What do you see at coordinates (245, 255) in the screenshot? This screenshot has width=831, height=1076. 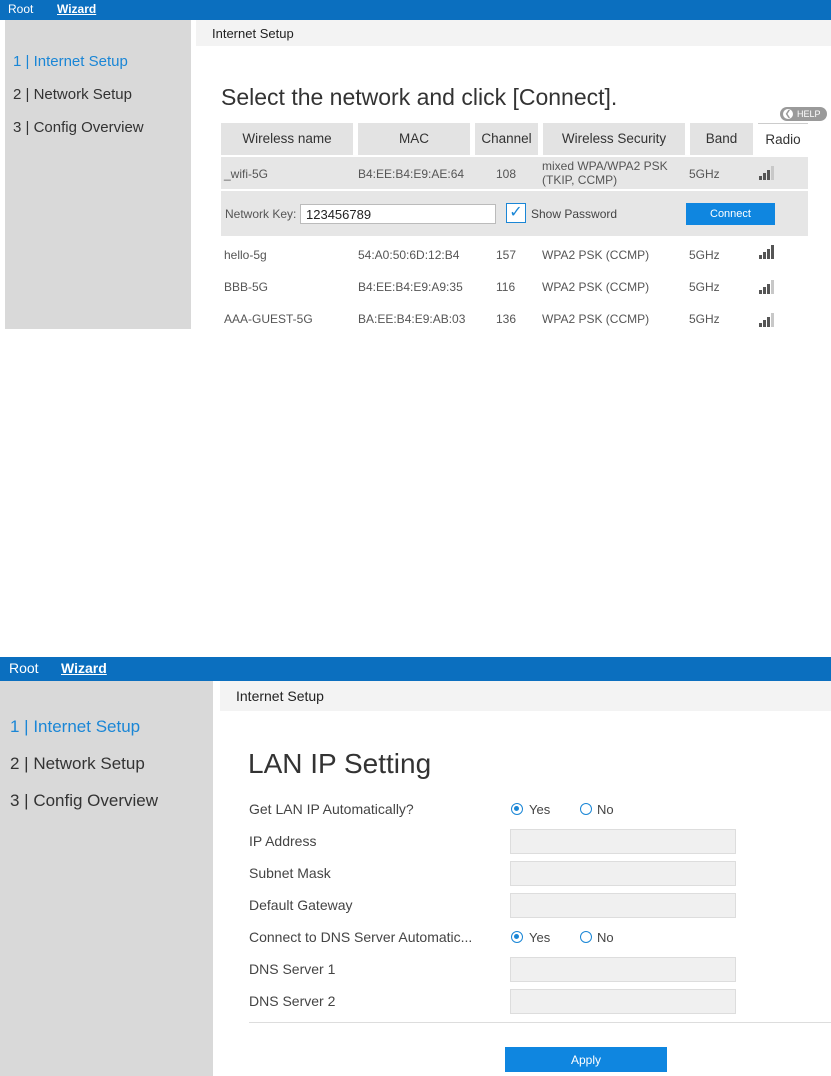 I see `cell-name: hello-5g` at bounding box center [245, 255].